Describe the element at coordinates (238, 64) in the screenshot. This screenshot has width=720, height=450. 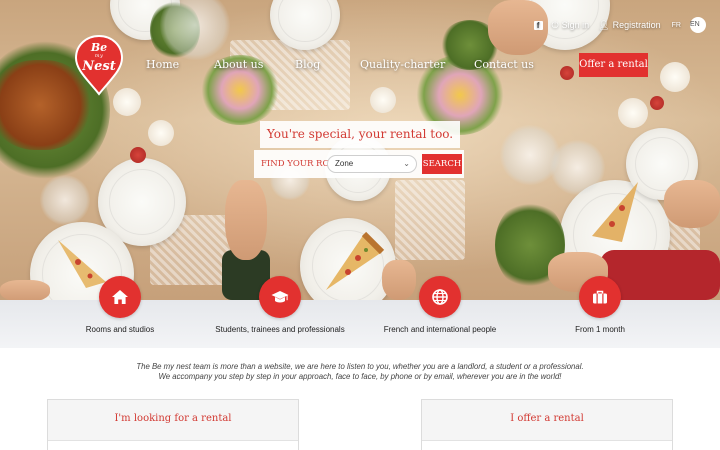
I see `nav-about-us: About us` at that location.